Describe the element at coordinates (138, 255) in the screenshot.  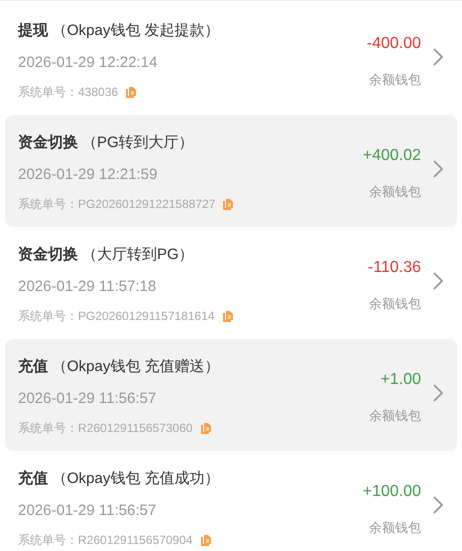
I see `record-detail: （大厅转到PG）` at that location.